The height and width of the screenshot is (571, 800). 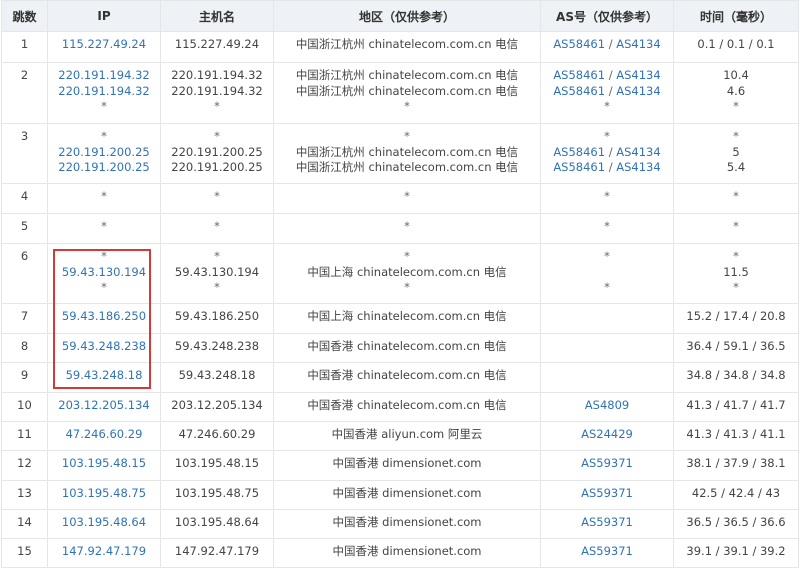 What do you see at coordinates (24, 47) in the screenshot?
I see `hop-cell: 1` at bounding box center [24, 47].